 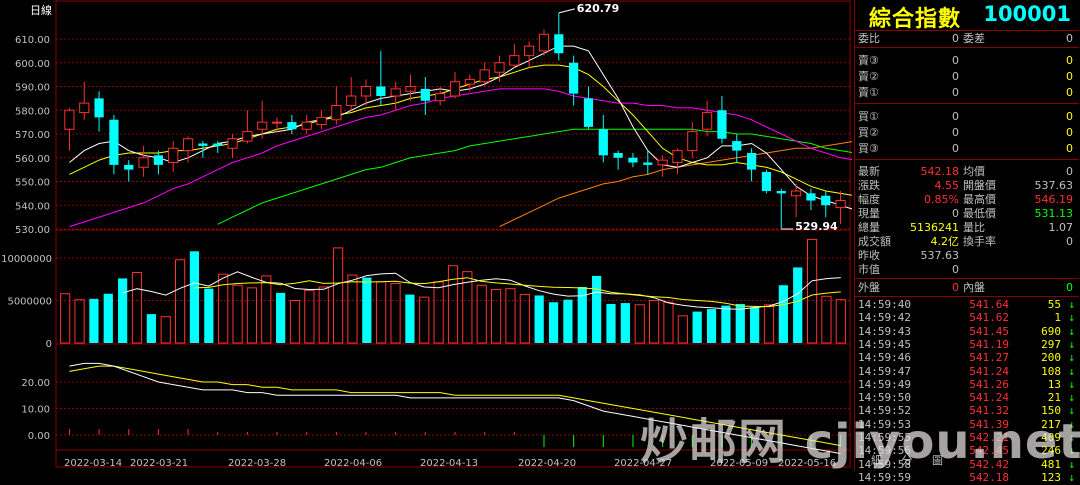 I want to click on quote-row: 委比 0 委差 0, so click(x=967, y=39).